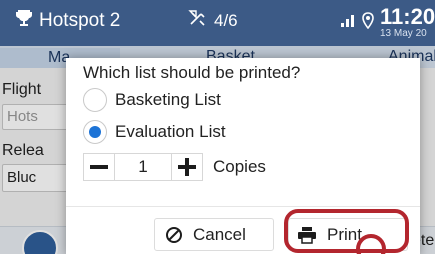 This screenshot has height=254, width=435. I want to click on signal-icon, so click(348, 22).